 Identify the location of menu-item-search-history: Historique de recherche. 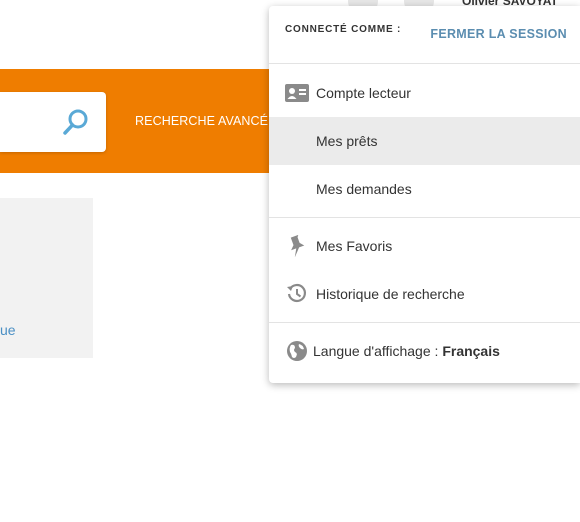
(424, 294).